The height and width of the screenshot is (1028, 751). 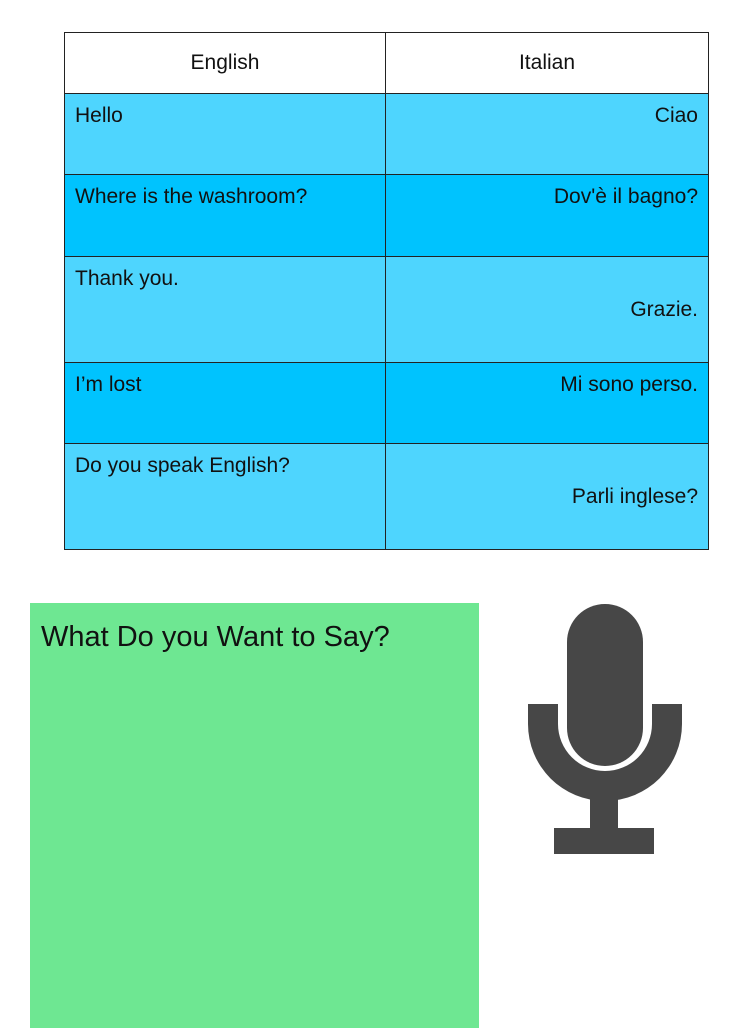 What do you see at coordinates (547, 215) in the screenshot?
I see `italian-phrase: Dov'è il bagno?` at bounding box center [547, 215].